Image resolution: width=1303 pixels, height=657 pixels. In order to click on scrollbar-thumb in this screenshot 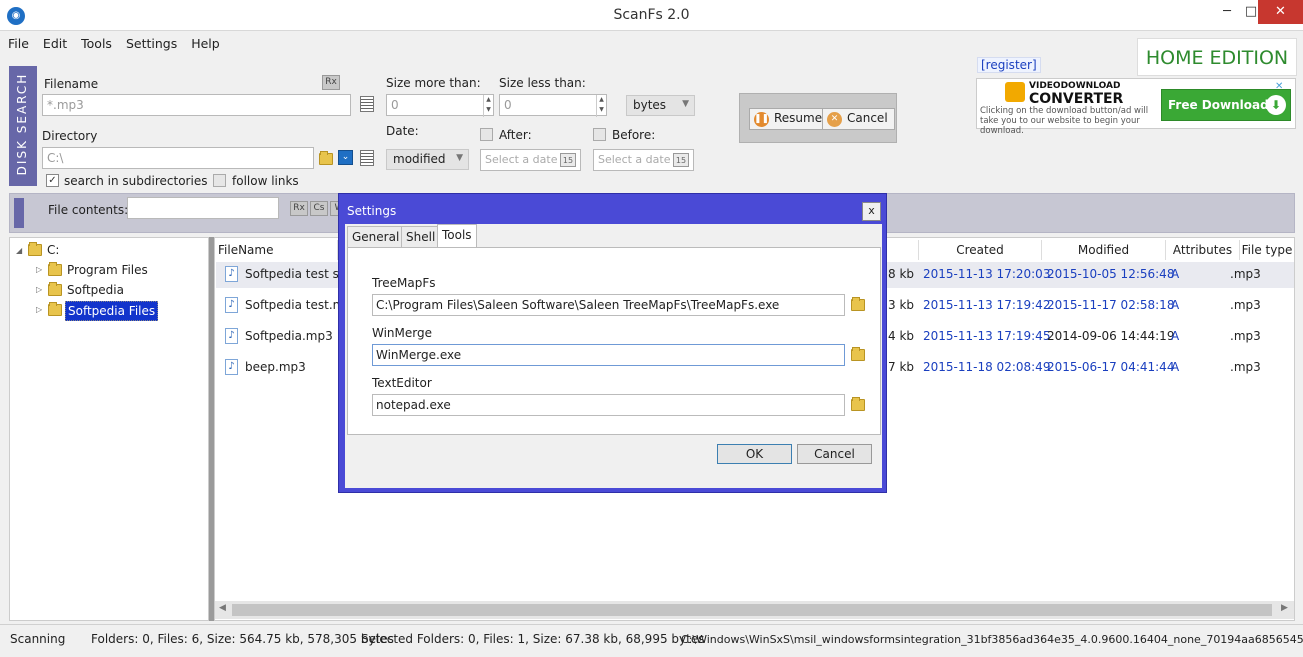, I will do `click(752, 610)`.